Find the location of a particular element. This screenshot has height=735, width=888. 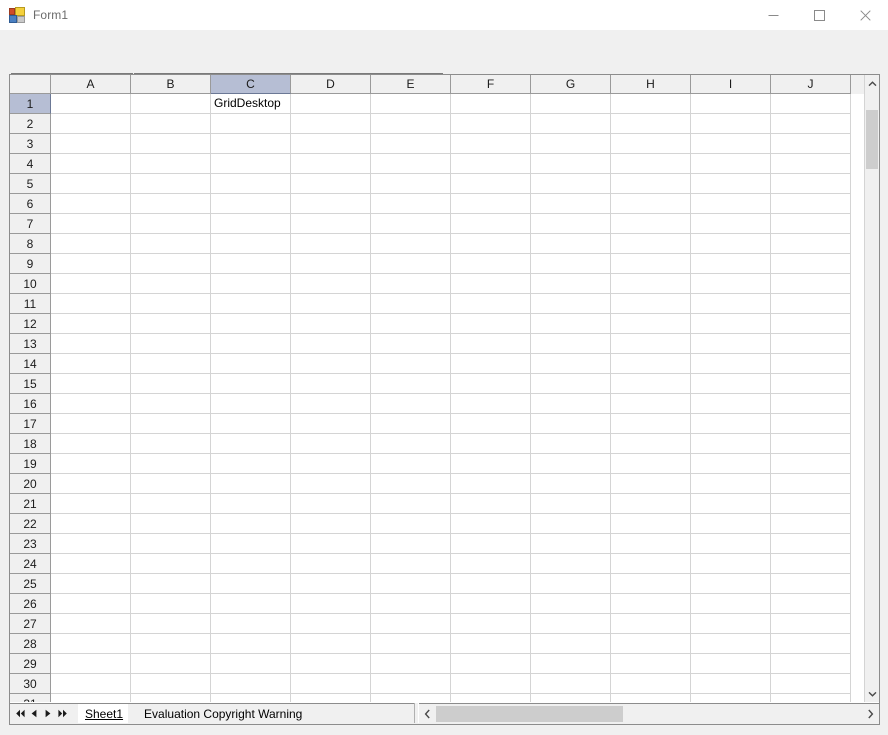

cell-i24 is located at coordinates (731, 564).